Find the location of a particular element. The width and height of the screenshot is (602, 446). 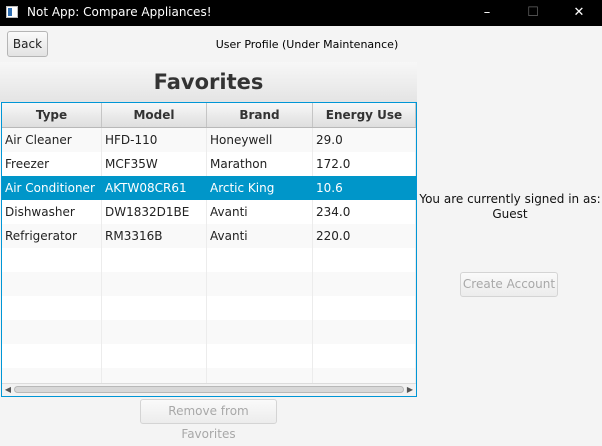

cell-type: Dishwasher is located at coordinates (52, 212).